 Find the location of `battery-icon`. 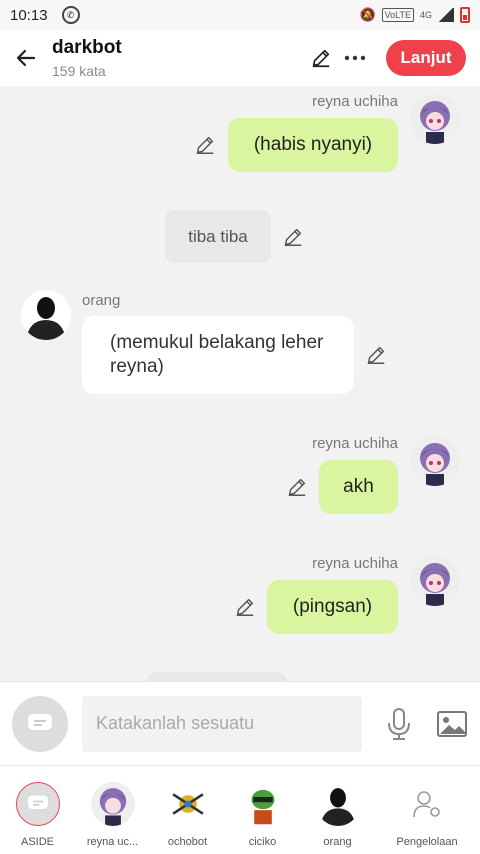

battery-icon is located at coordinates (465, 15).